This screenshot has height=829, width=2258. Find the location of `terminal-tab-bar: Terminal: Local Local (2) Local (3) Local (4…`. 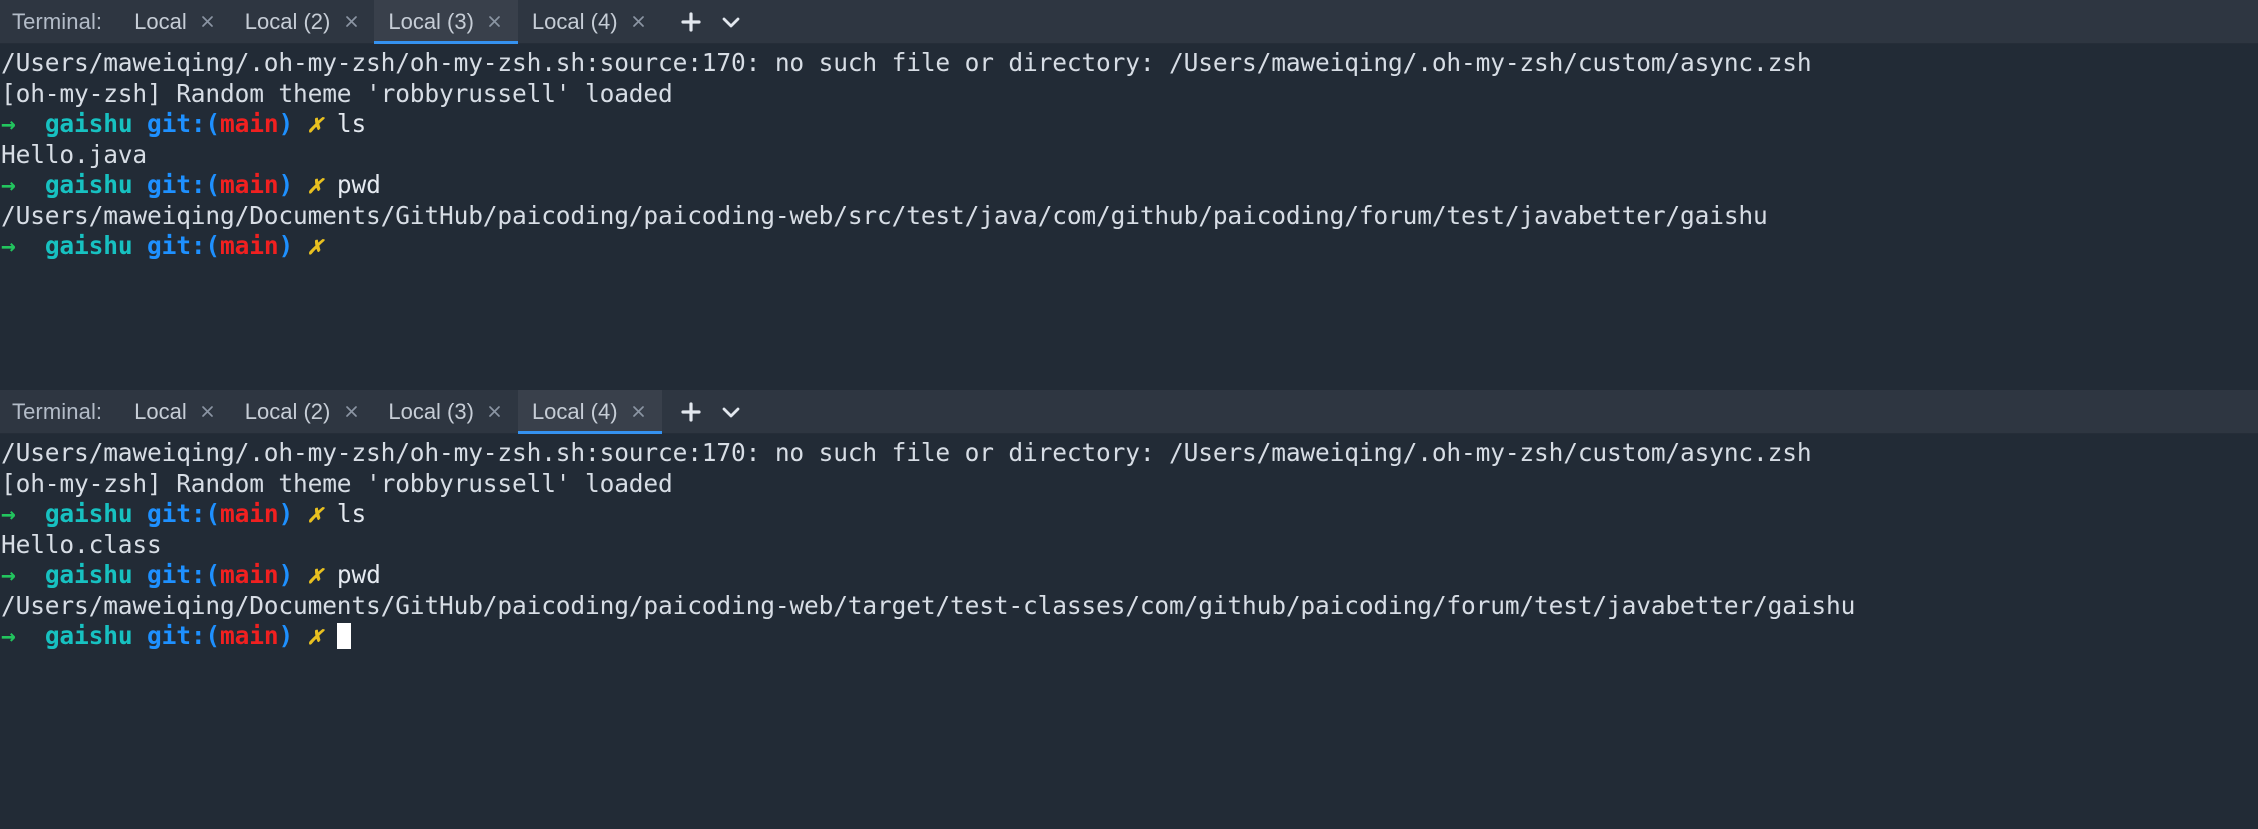

terminal-tab-bar: Terminal: Local Local (2) Local (3) Local (4… is located at coordinates (1129, 22).